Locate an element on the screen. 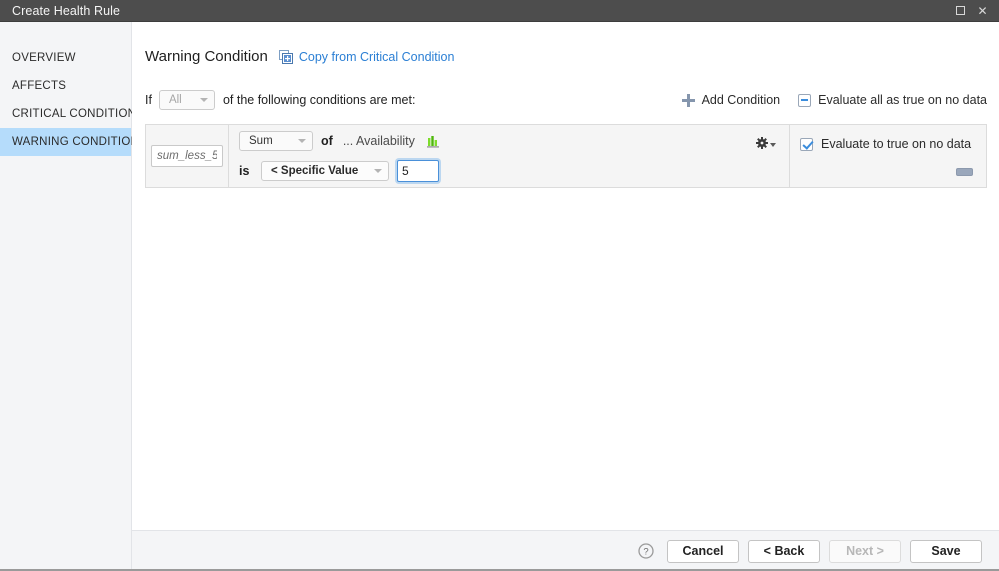 The height and width of the screenshot is (571, 999). save-button: Save is located at coordinates (946, 551).